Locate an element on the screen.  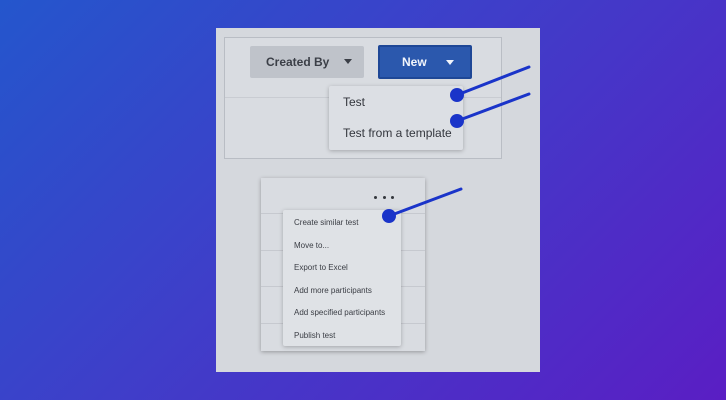
toolbar-card: Created By New Test Test from a template is located at coordinates (363, 98).